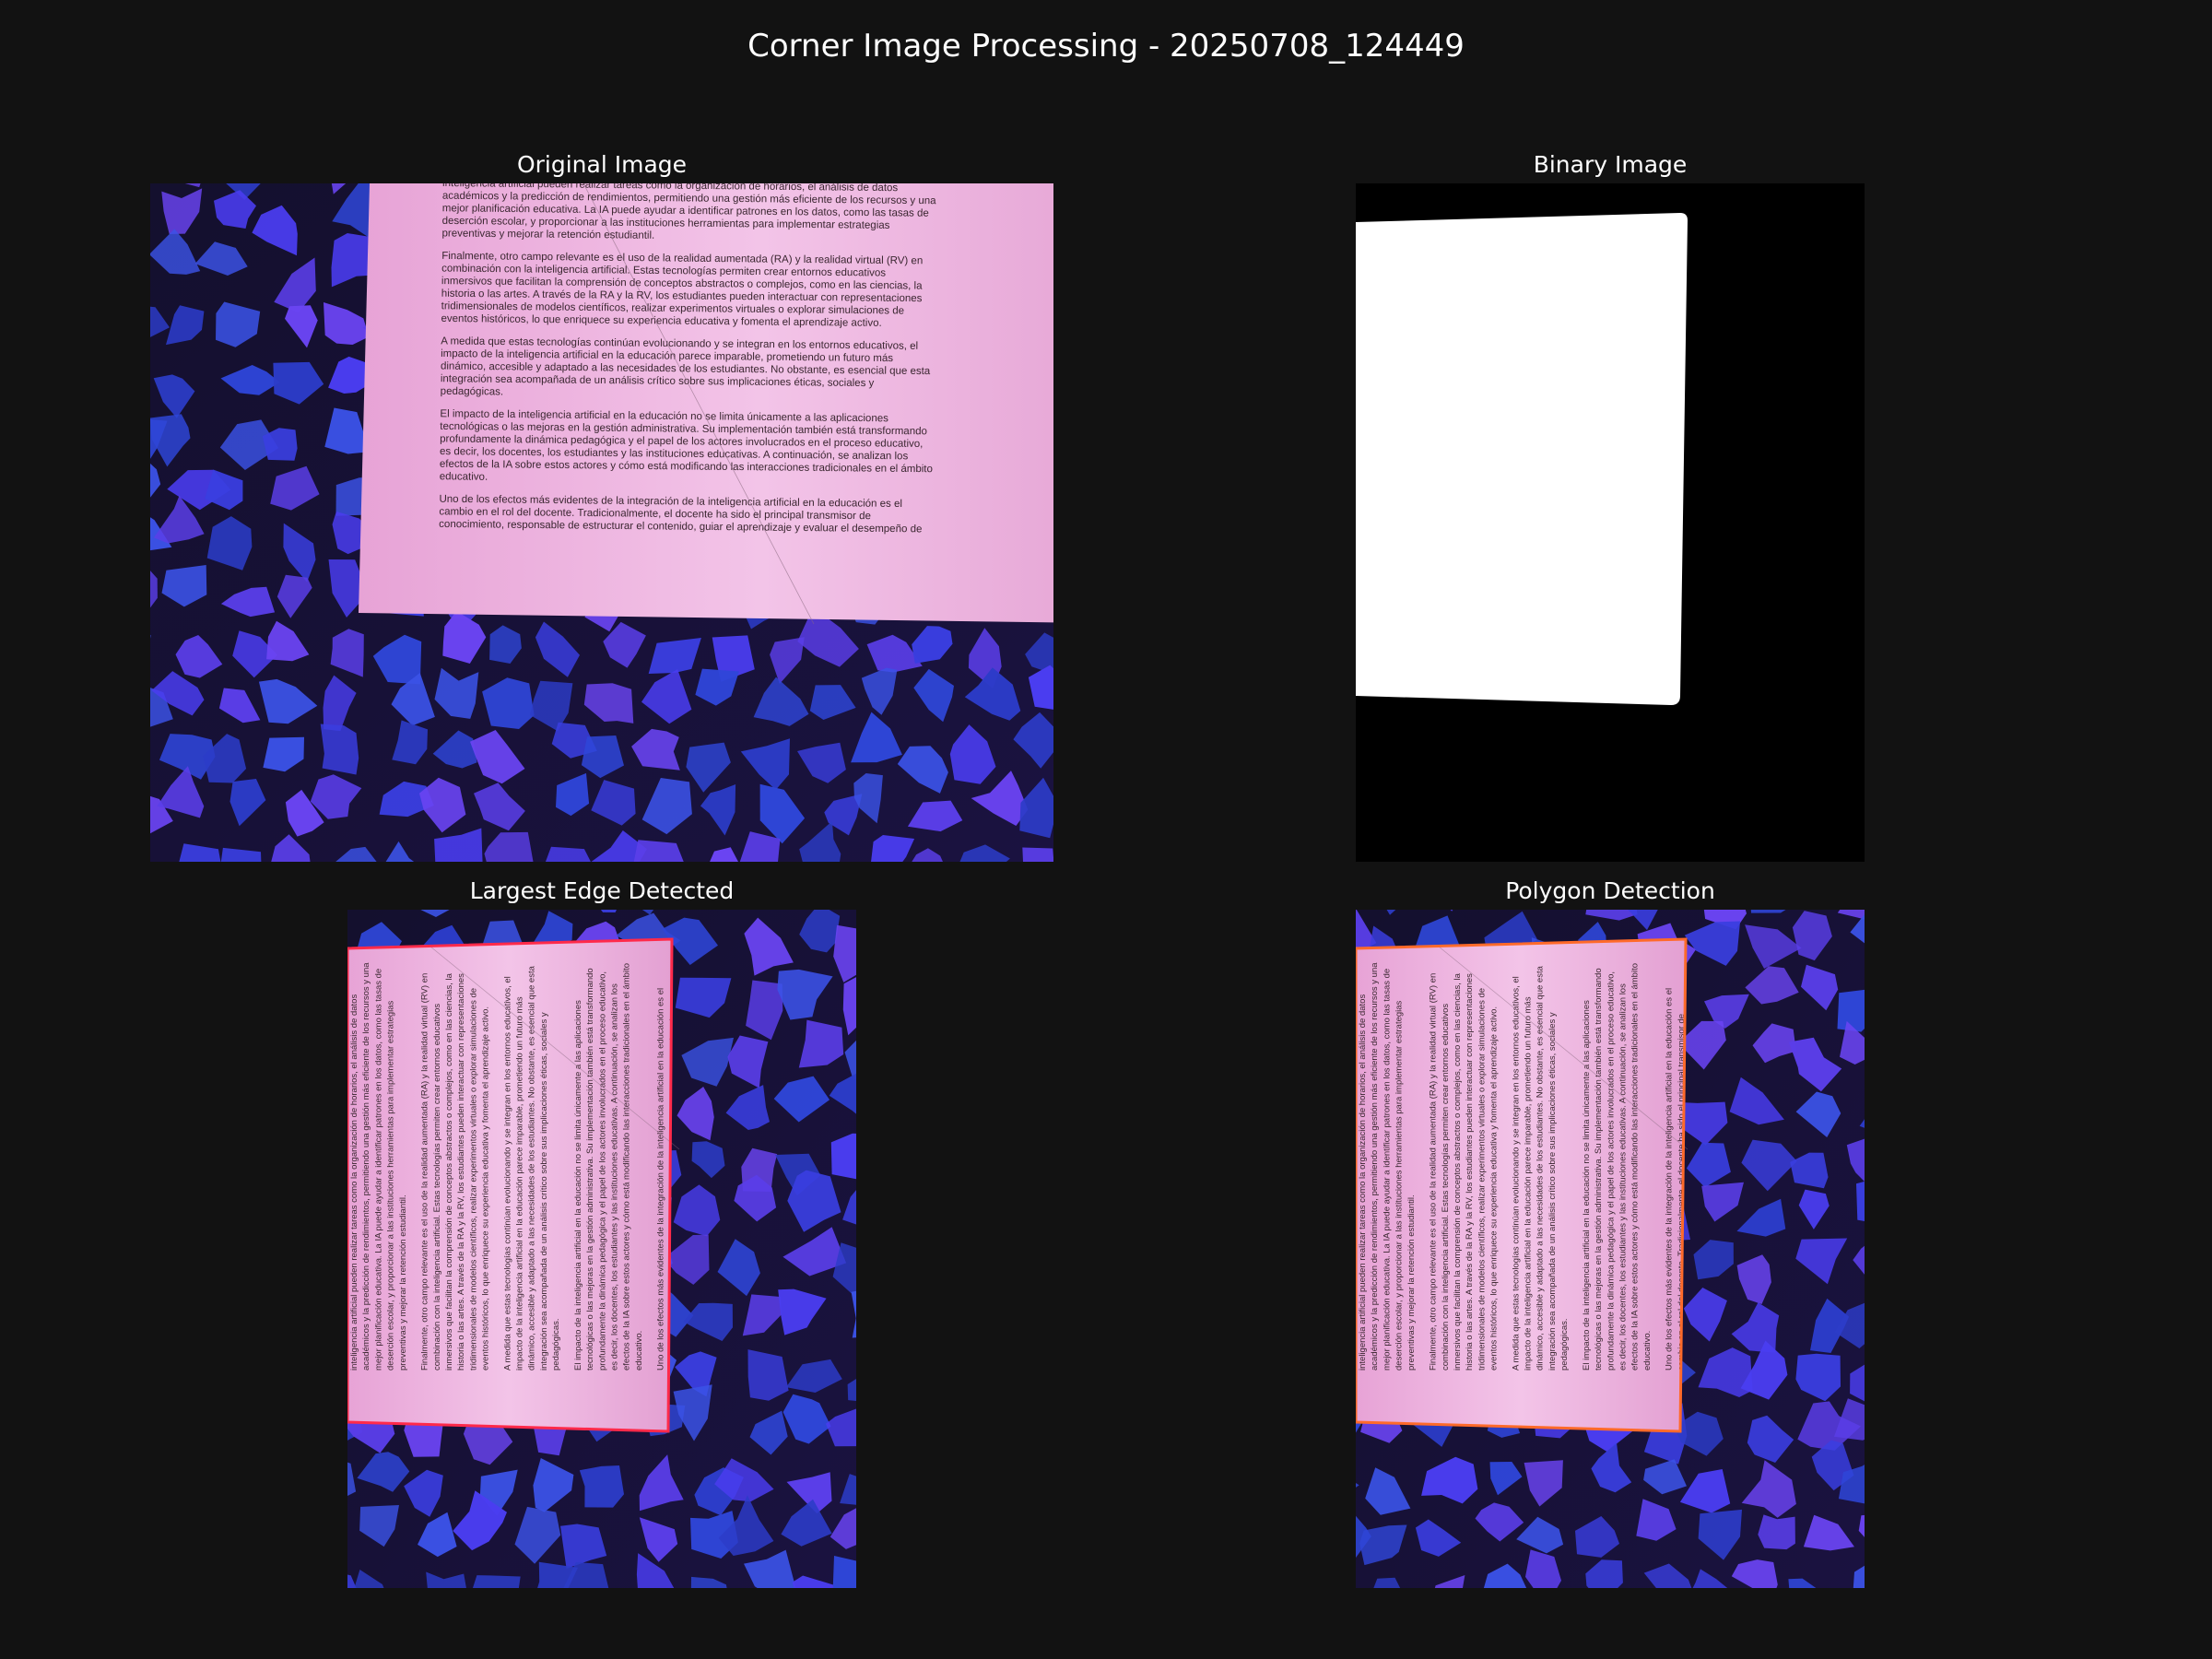 Image resolution: width=2212 pixels, height=1659 pixels. What do you see at coordinates (706, 403) in the screenshot?
I see `document-page` at bounding box center [706, 403].